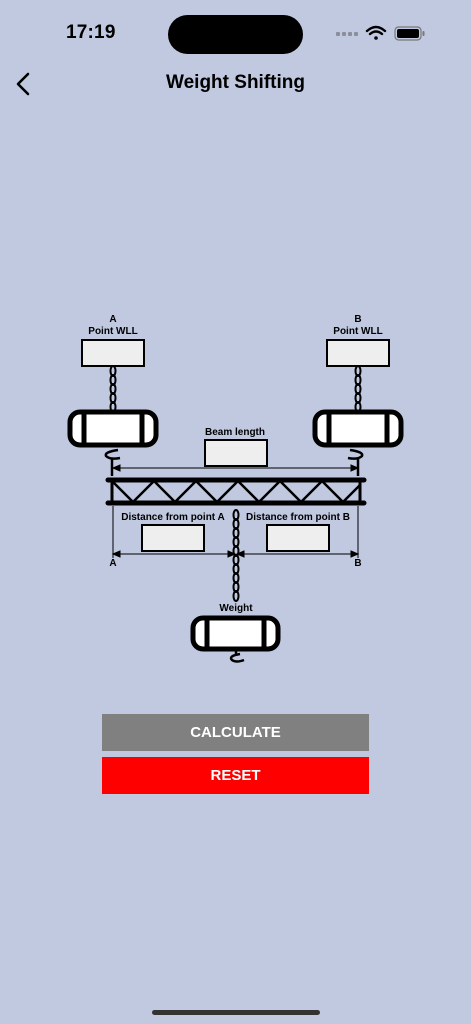  Describe the element at coordinates (298, 538) in the screenshot. I see `distance-b-input` at that location.